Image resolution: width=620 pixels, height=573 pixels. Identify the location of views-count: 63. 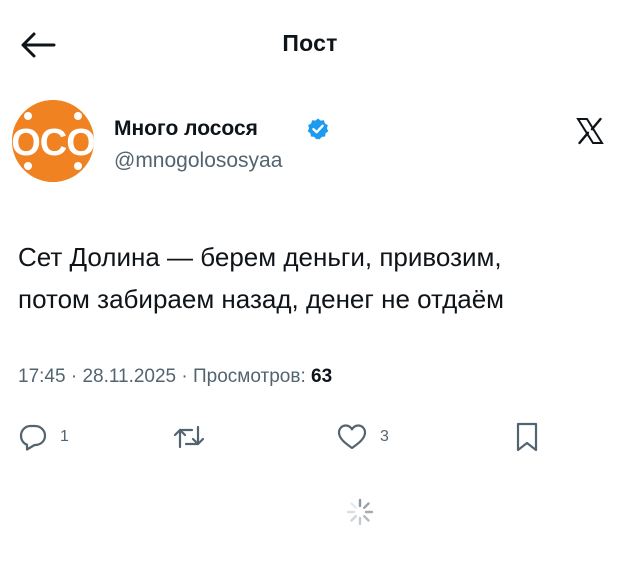
(321, 376).